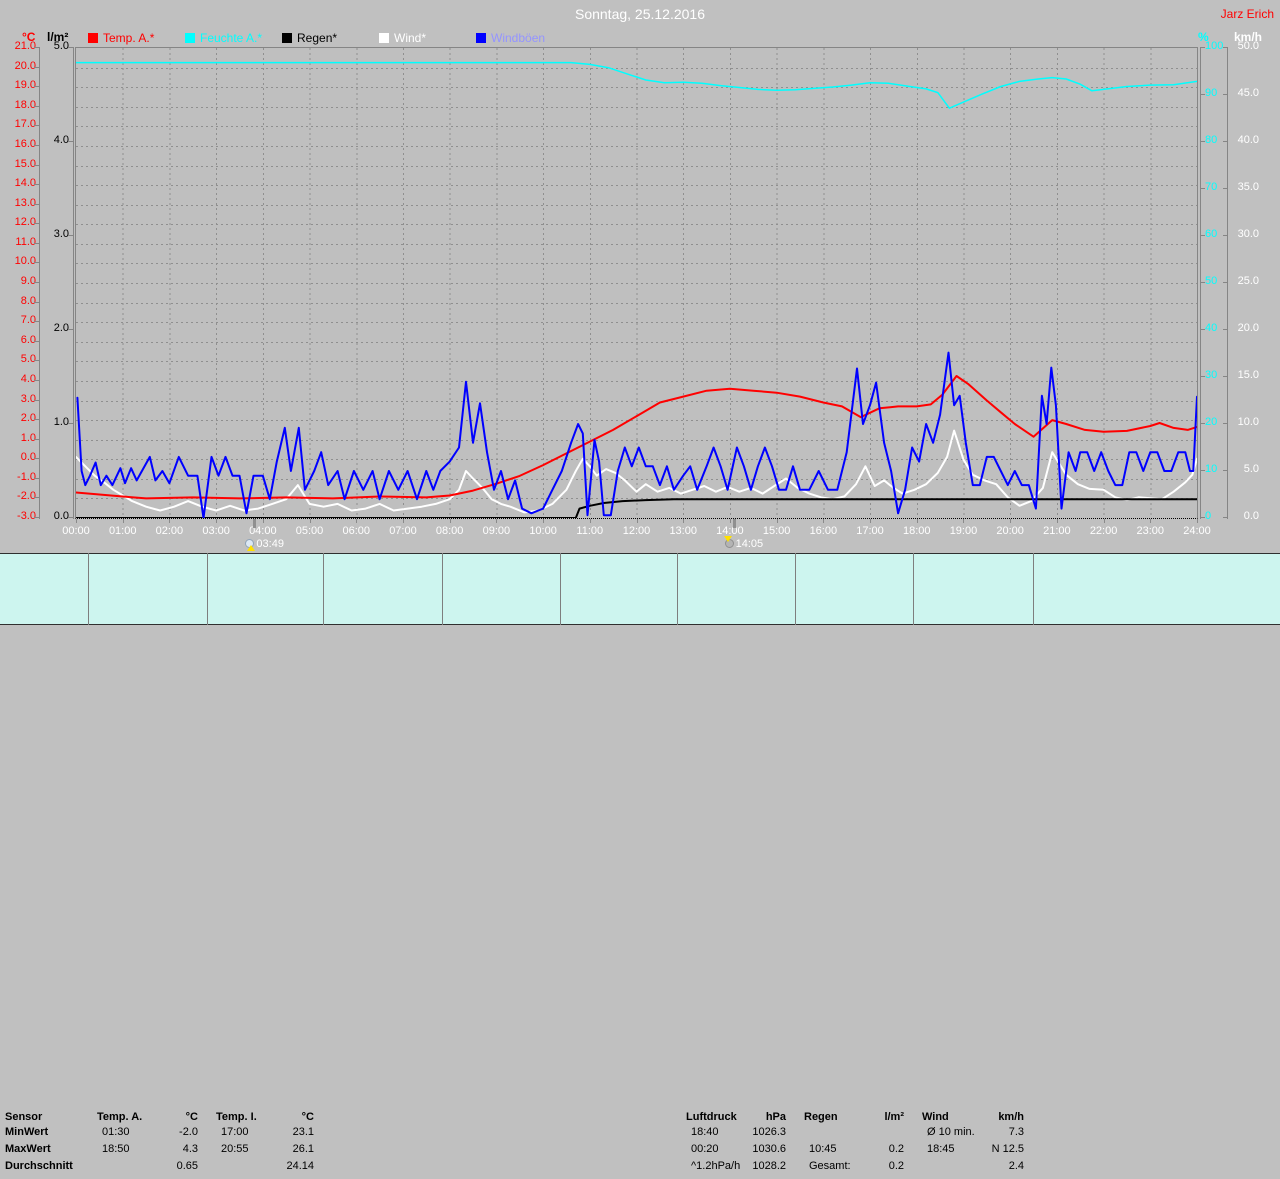 This screenshot has width=1280, height=1179. What do you see at coordinates (28, 320) in the screenshot?
I see `temp-axis-label: 7.0` at bounding box center [28, 320].